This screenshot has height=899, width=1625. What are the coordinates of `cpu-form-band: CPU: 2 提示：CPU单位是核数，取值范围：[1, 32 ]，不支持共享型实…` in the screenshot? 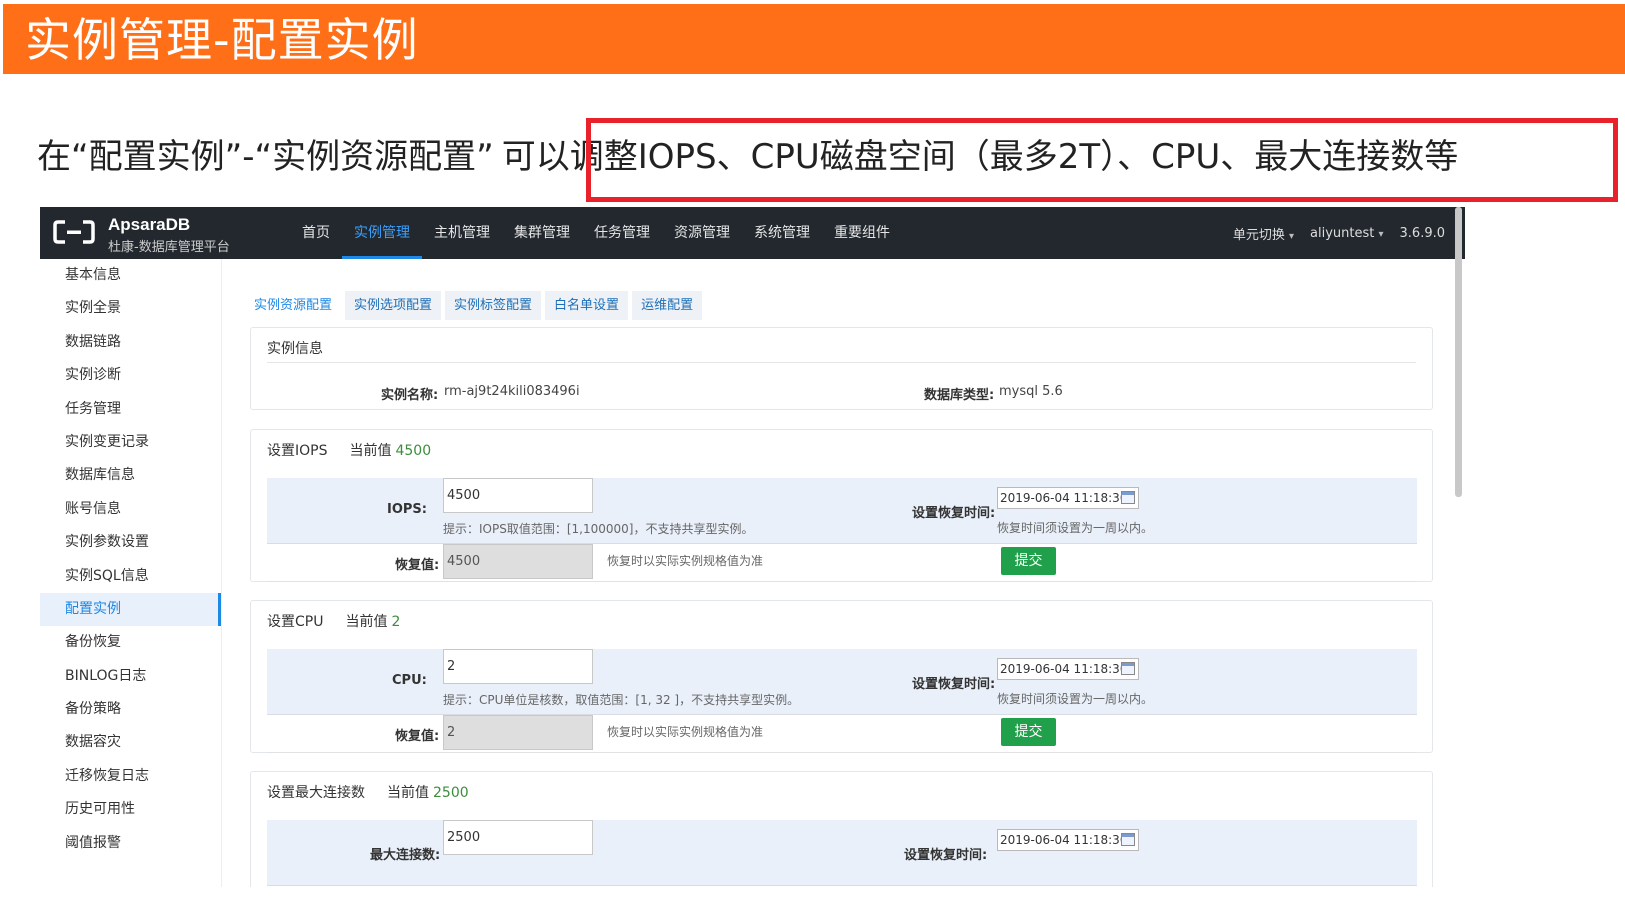 It's located at (842, 682).